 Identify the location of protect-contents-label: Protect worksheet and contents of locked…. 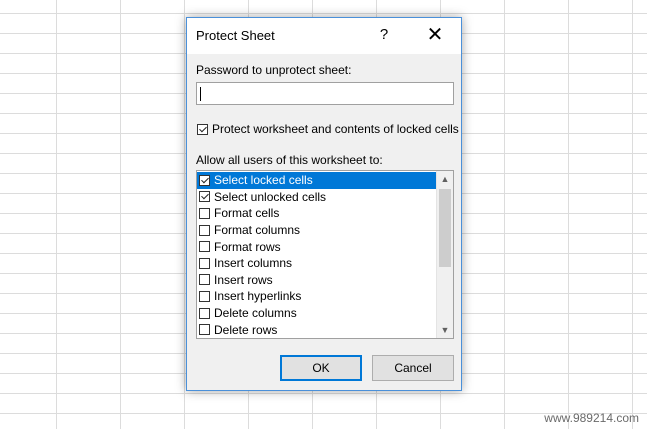
(335, 129).